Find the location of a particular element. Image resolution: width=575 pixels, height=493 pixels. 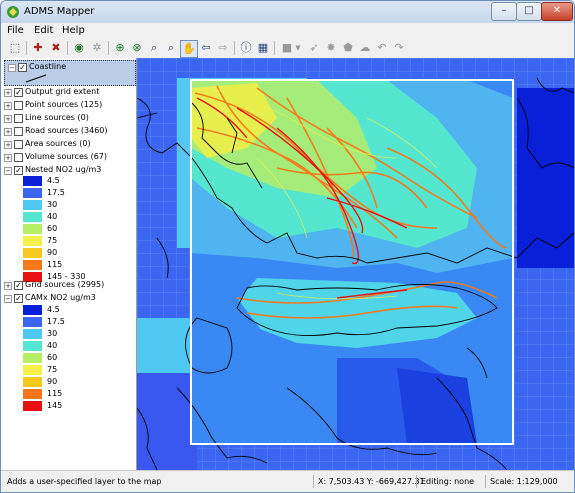

collapse-toggle: − is located at coordinates (12, 68).